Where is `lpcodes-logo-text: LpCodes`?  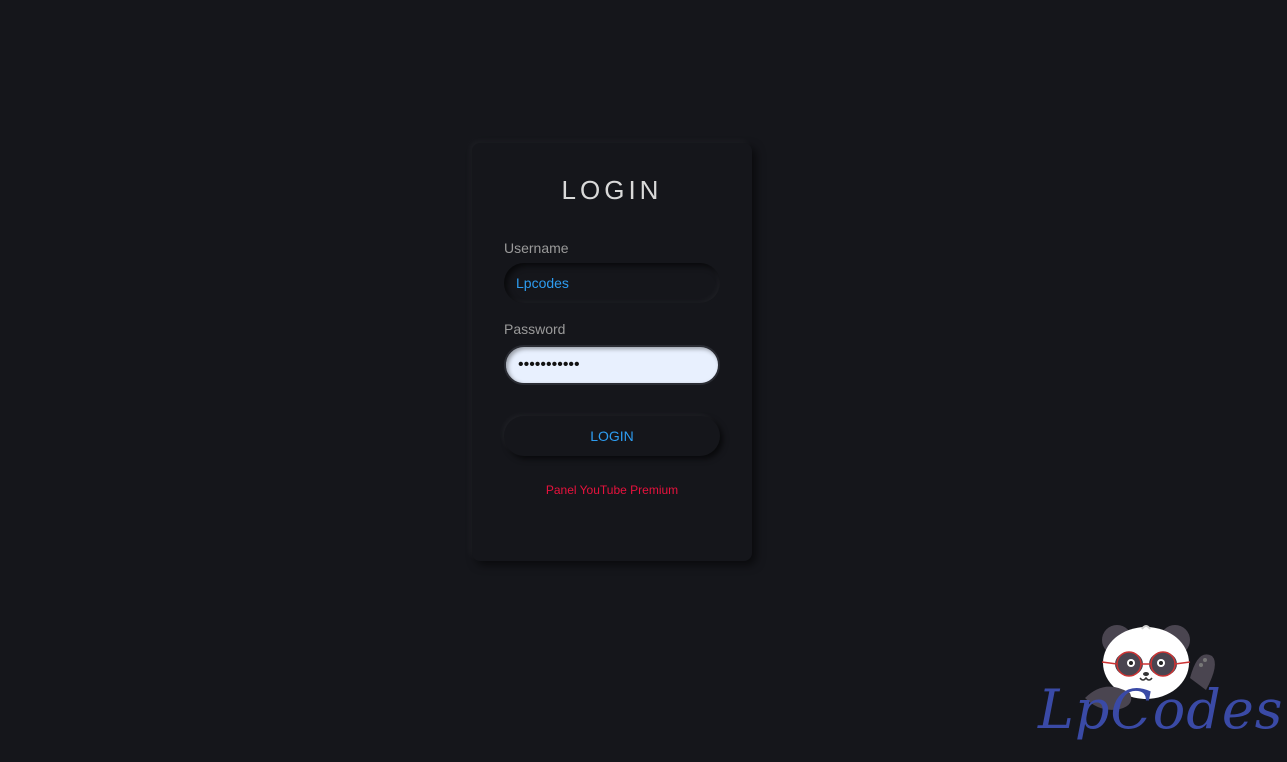 lpcodes-logo-text: LpCodes is located at coordinates (1161, 709).